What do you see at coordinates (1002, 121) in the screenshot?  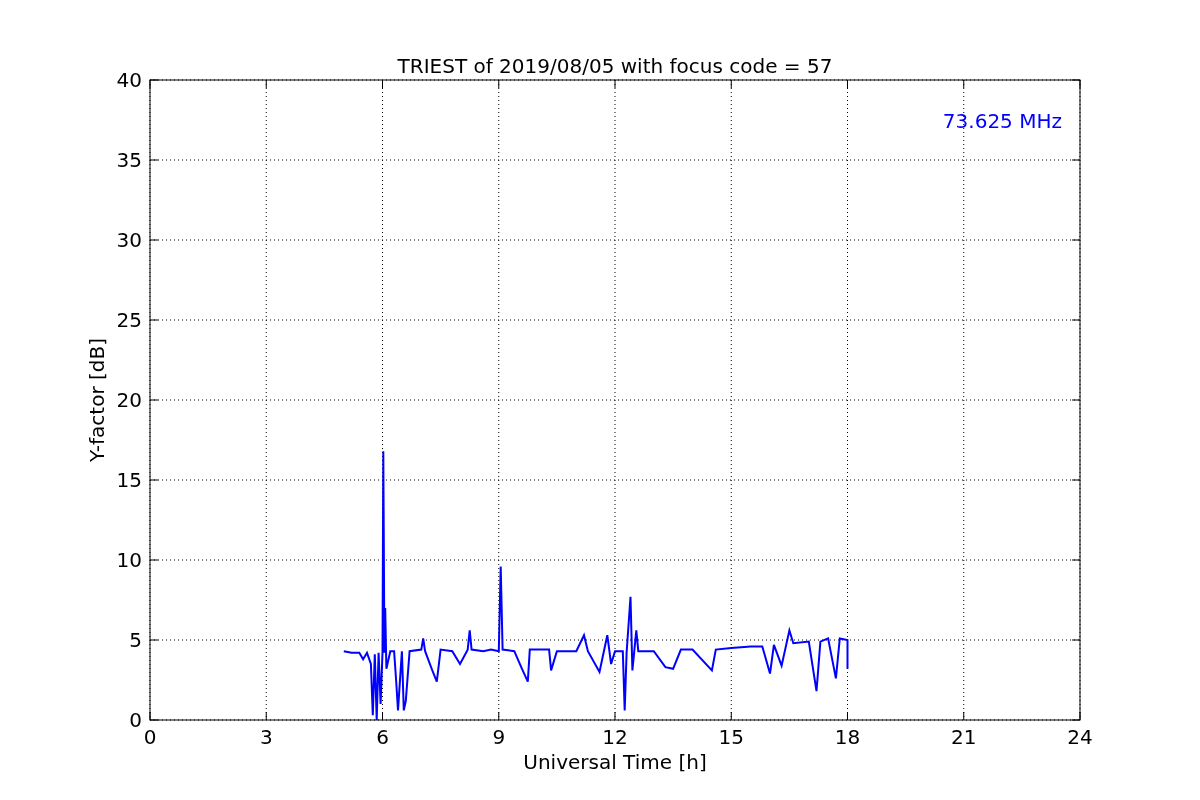 I see `series-label: 73.625 MHz` at bounding box center [1002, 121].